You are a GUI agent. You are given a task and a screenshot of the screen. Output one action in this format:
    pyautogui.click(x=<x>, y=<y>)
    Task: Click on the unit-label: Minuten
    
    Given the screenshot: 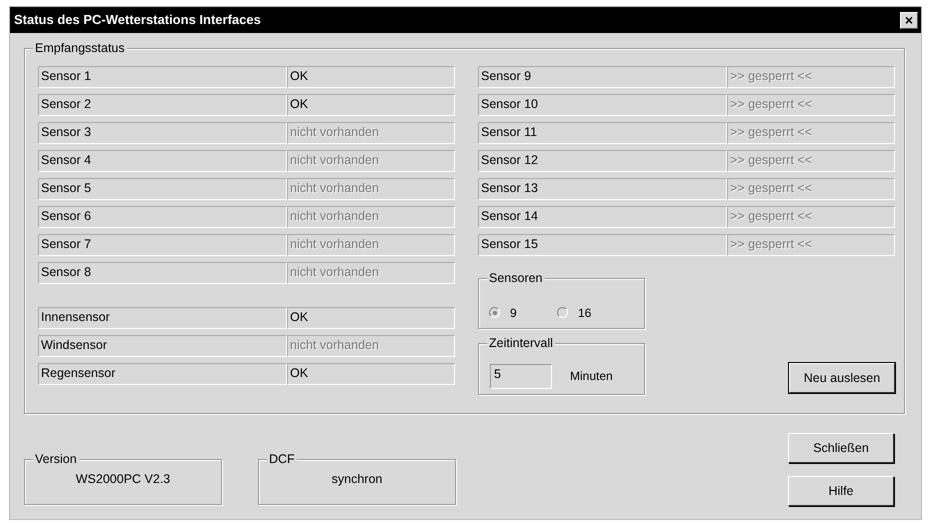 What is the action you would take?
    pyautogui.click(x=591, y=376)
    